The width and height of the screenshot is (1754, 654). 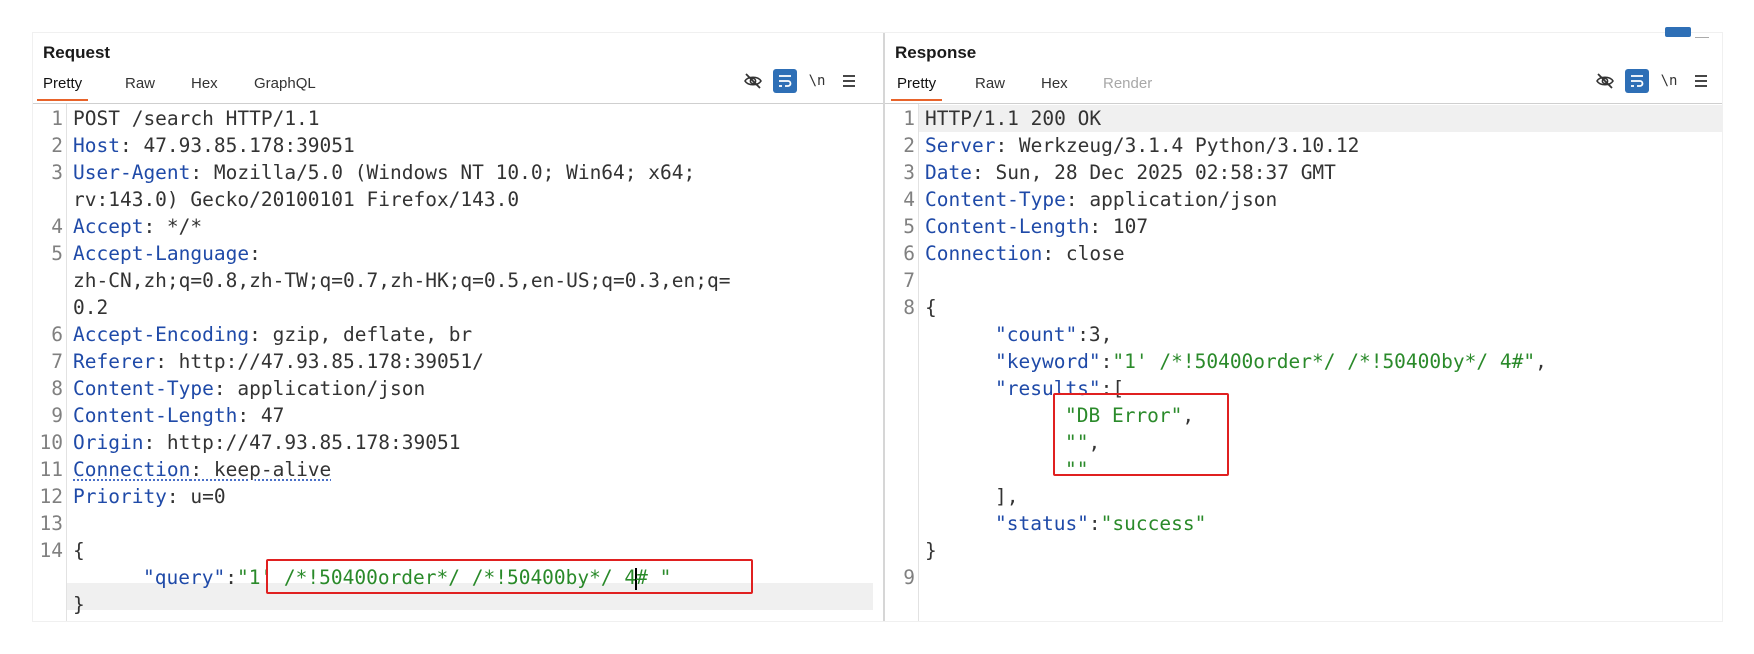 I want to click on code-line: "", so click(x=1077, y=469).